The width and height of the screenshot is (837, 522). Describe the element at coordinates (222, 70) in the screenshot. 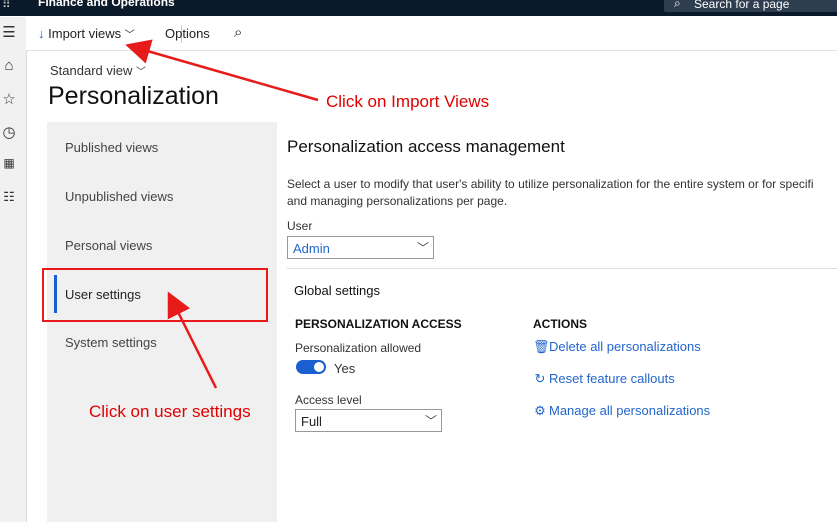

I see `arrow-to-import-views` at that location.